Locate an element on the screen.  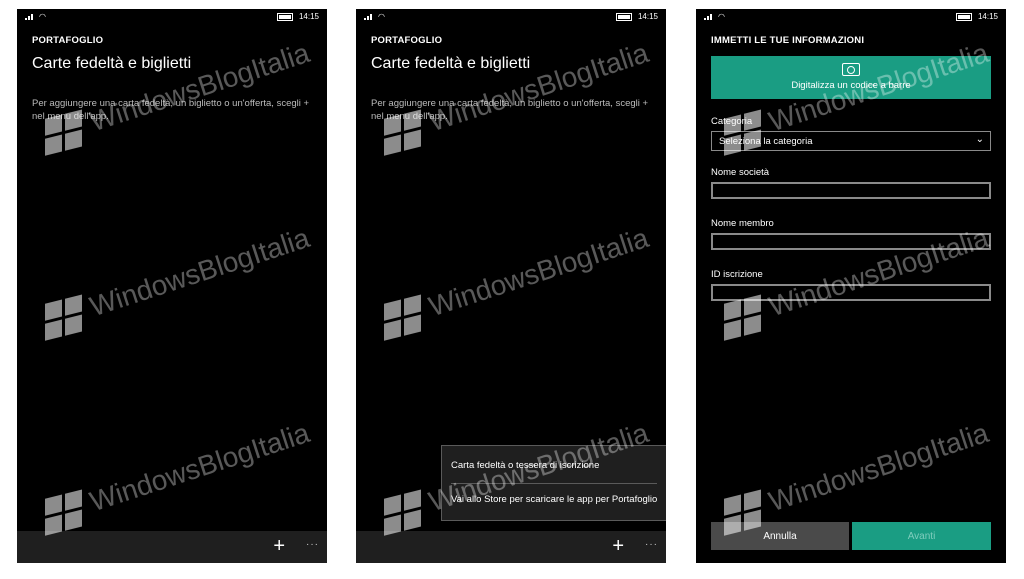
id-field is located at coordinates (851, 292).